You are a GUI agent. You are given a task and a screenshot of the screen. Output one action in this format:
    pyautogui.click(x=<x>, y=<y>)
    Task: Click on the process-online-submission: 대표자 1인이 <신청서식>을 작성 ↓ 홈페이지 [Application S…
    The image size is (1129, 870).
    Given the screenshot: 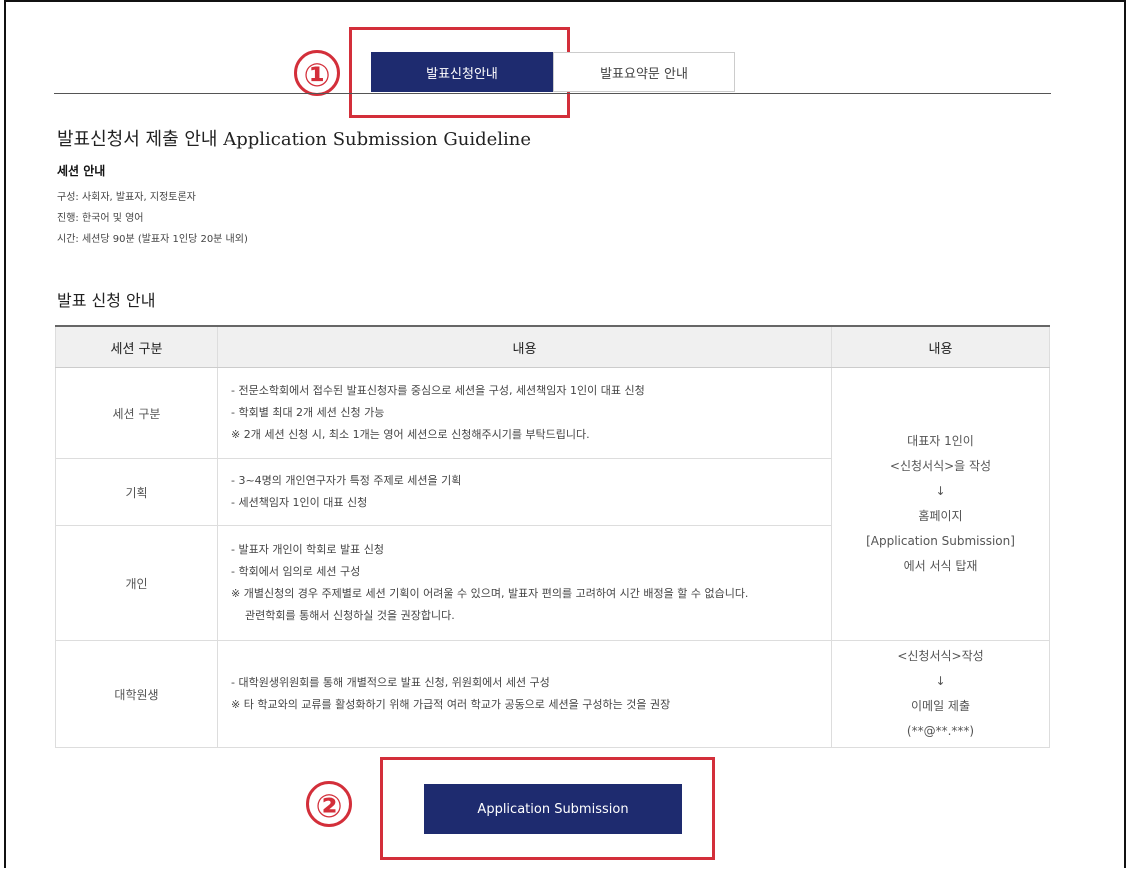 What is the action you would take?
    pyautogui.click(x=940, y=504)
    